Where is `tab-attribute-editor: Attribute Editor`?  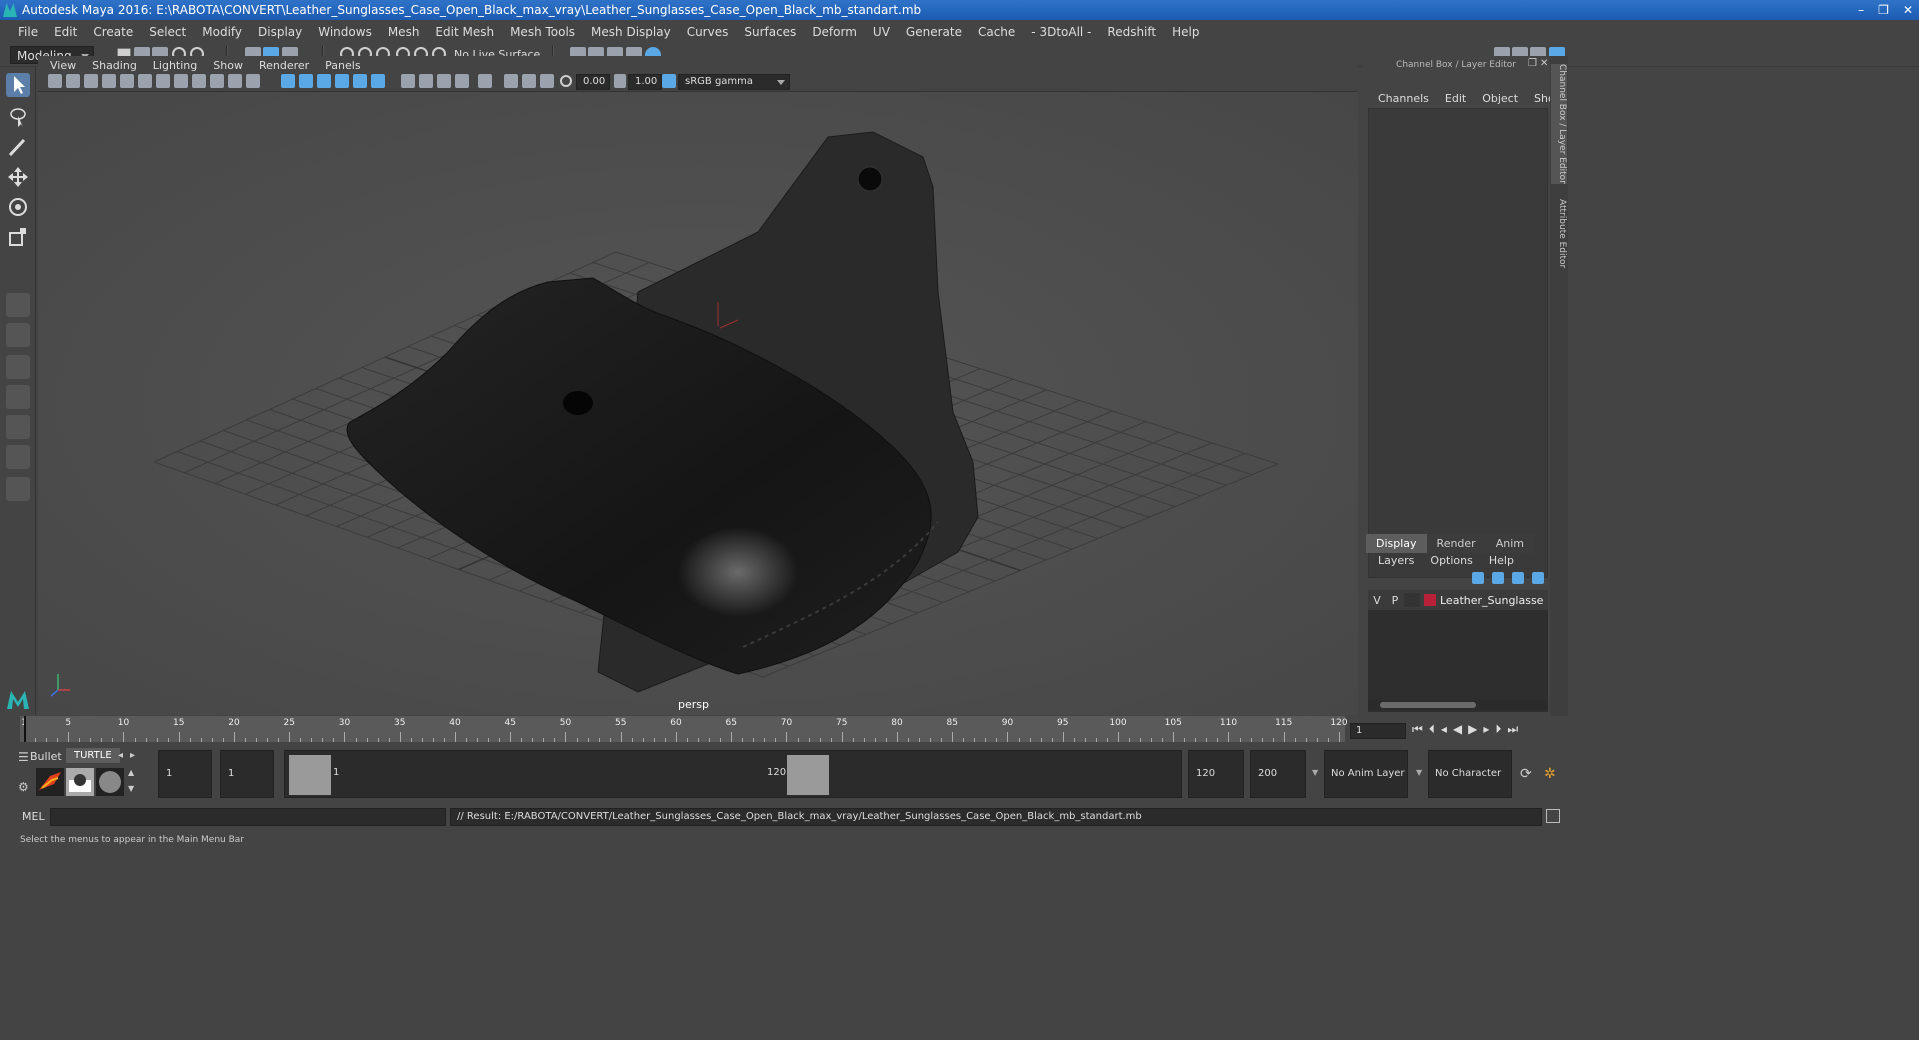
tab-attribute-editor: Attribute Editor is located at coordinates (1559, 234).